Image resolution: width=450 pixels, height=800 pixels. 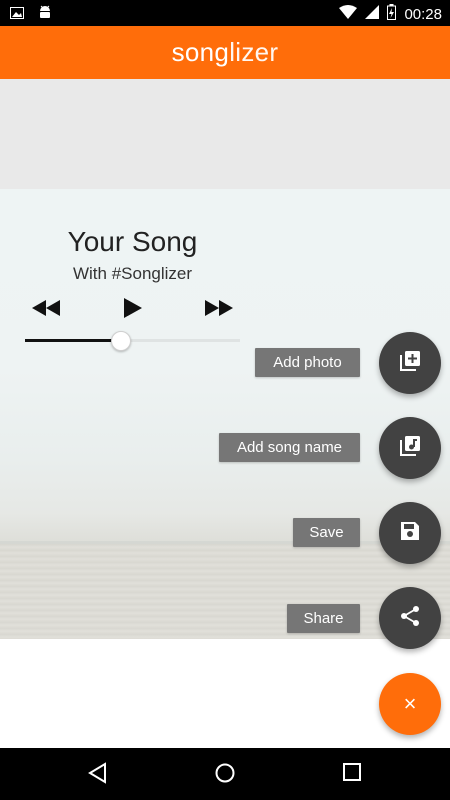 I want to click on rewind-icon, so click(x=46, y=310).